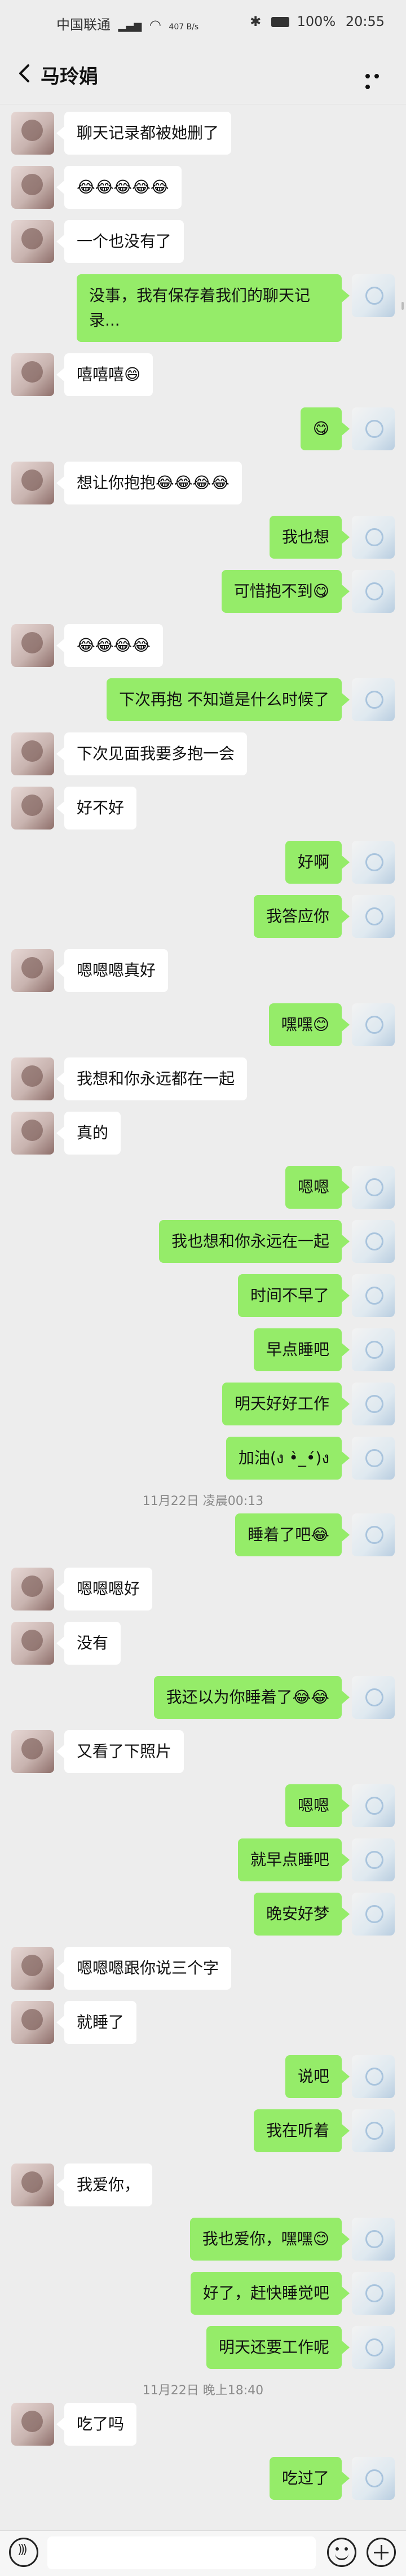  I want to click on received-message-bubble: 又看了下照片, so click(120, 1751).